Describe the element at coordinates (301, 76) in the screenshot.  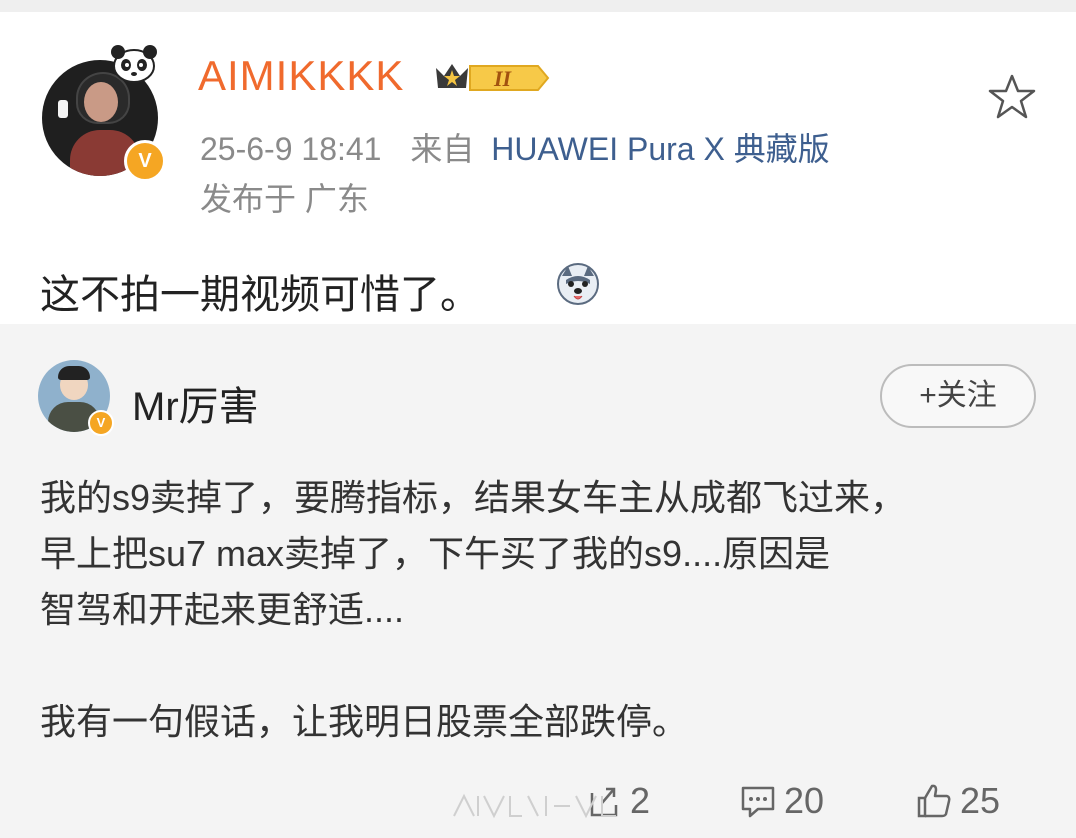
I see `author-name: AIMIKKKK` at that location.